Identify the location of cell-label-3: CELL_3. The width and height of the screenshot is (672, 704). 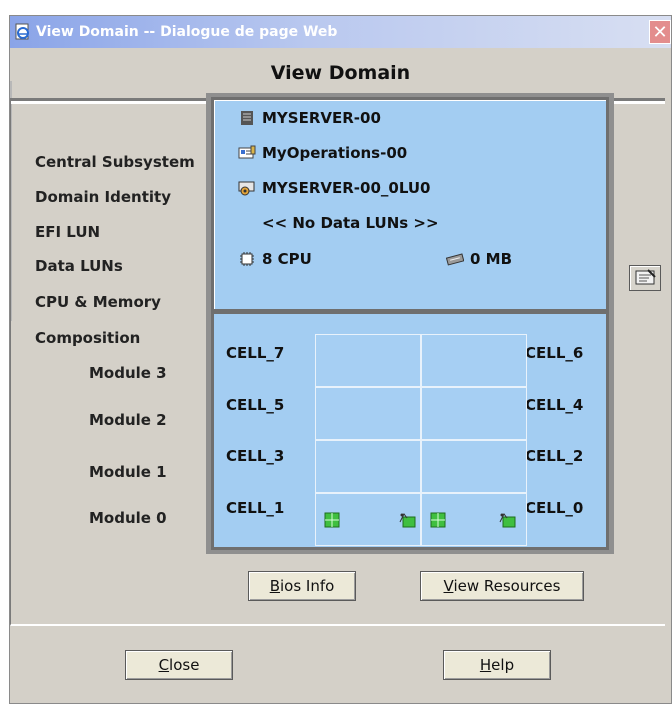
(255, 456).